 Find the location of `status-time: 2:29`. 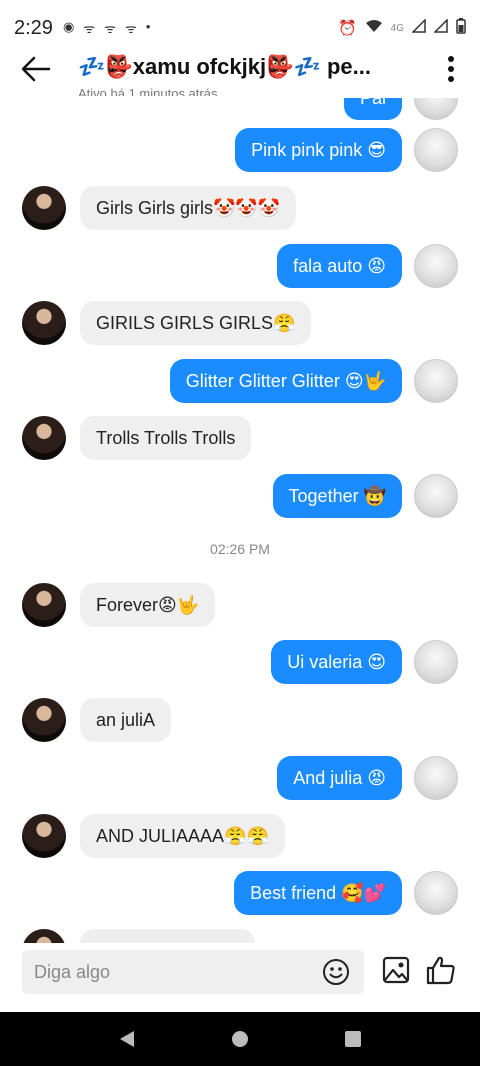

status-time: 2:29 is located at coordinates (33, 27).